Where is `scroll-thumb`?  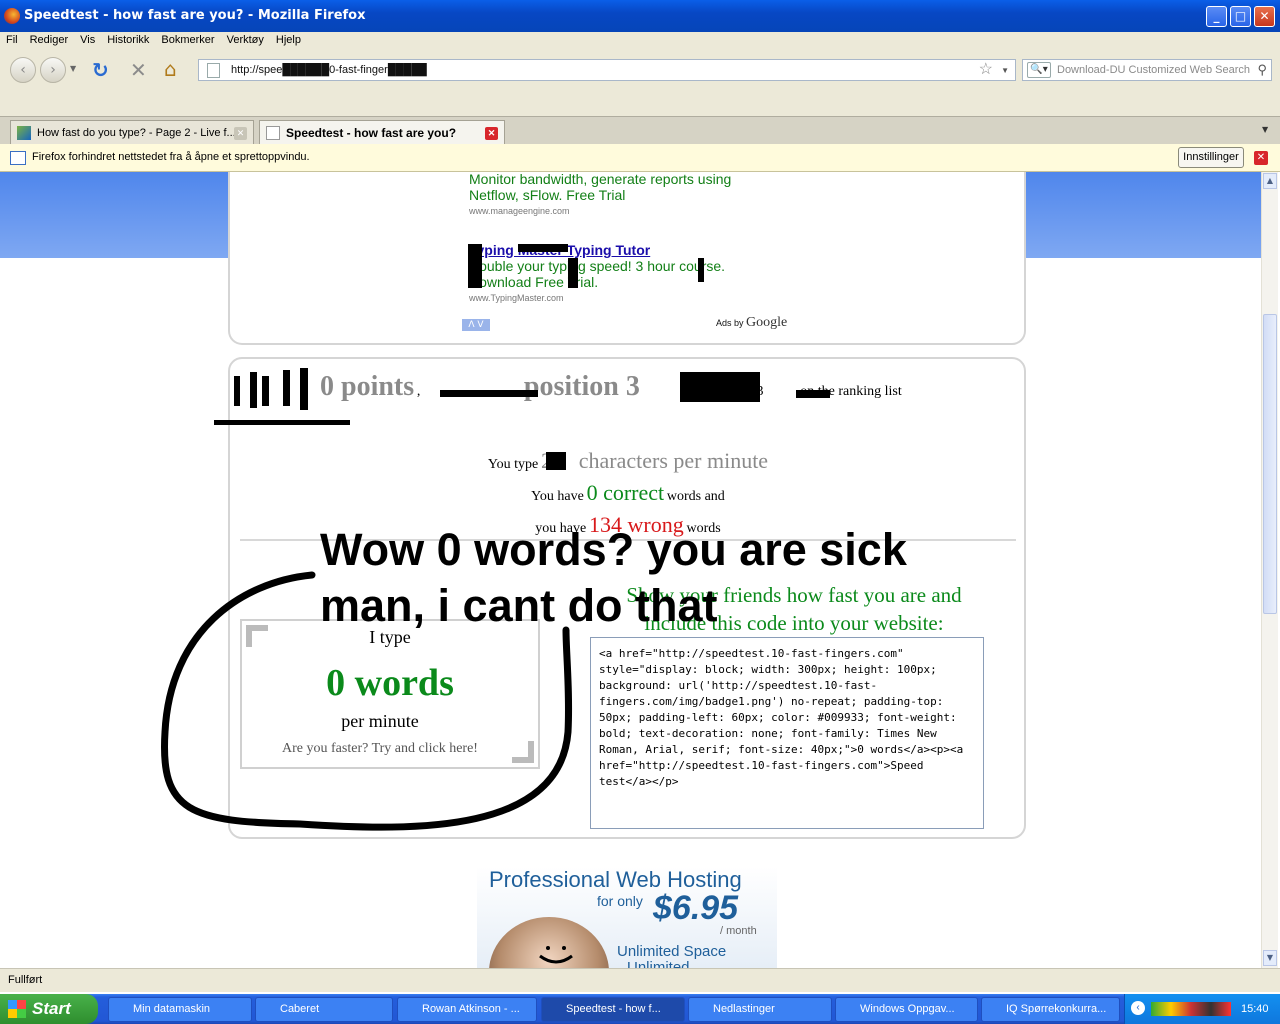 scroll-thumb is located at coordinates (1270, 464).